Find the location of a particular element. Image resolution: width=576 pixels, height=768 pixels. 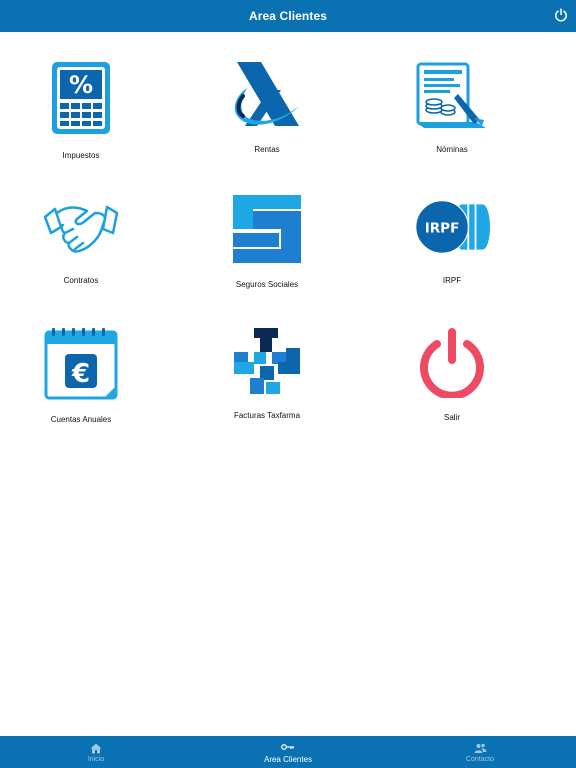

tab-contacto: Contacto is located at coordinates (480, 752).